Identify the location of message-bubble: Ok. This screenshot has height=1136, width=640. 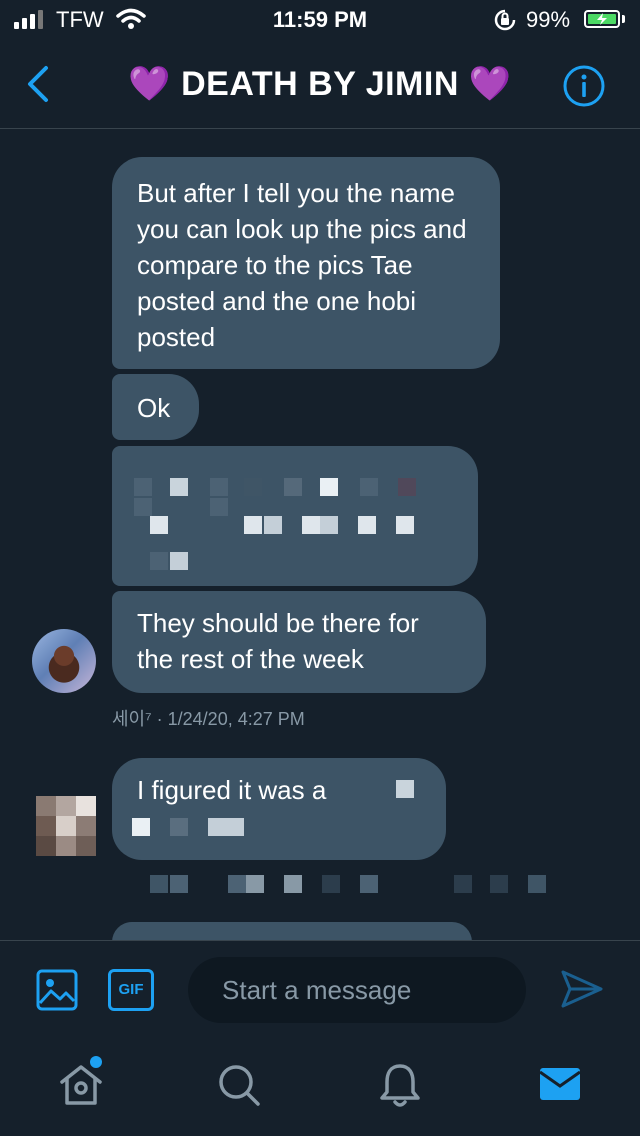
(155, 407).